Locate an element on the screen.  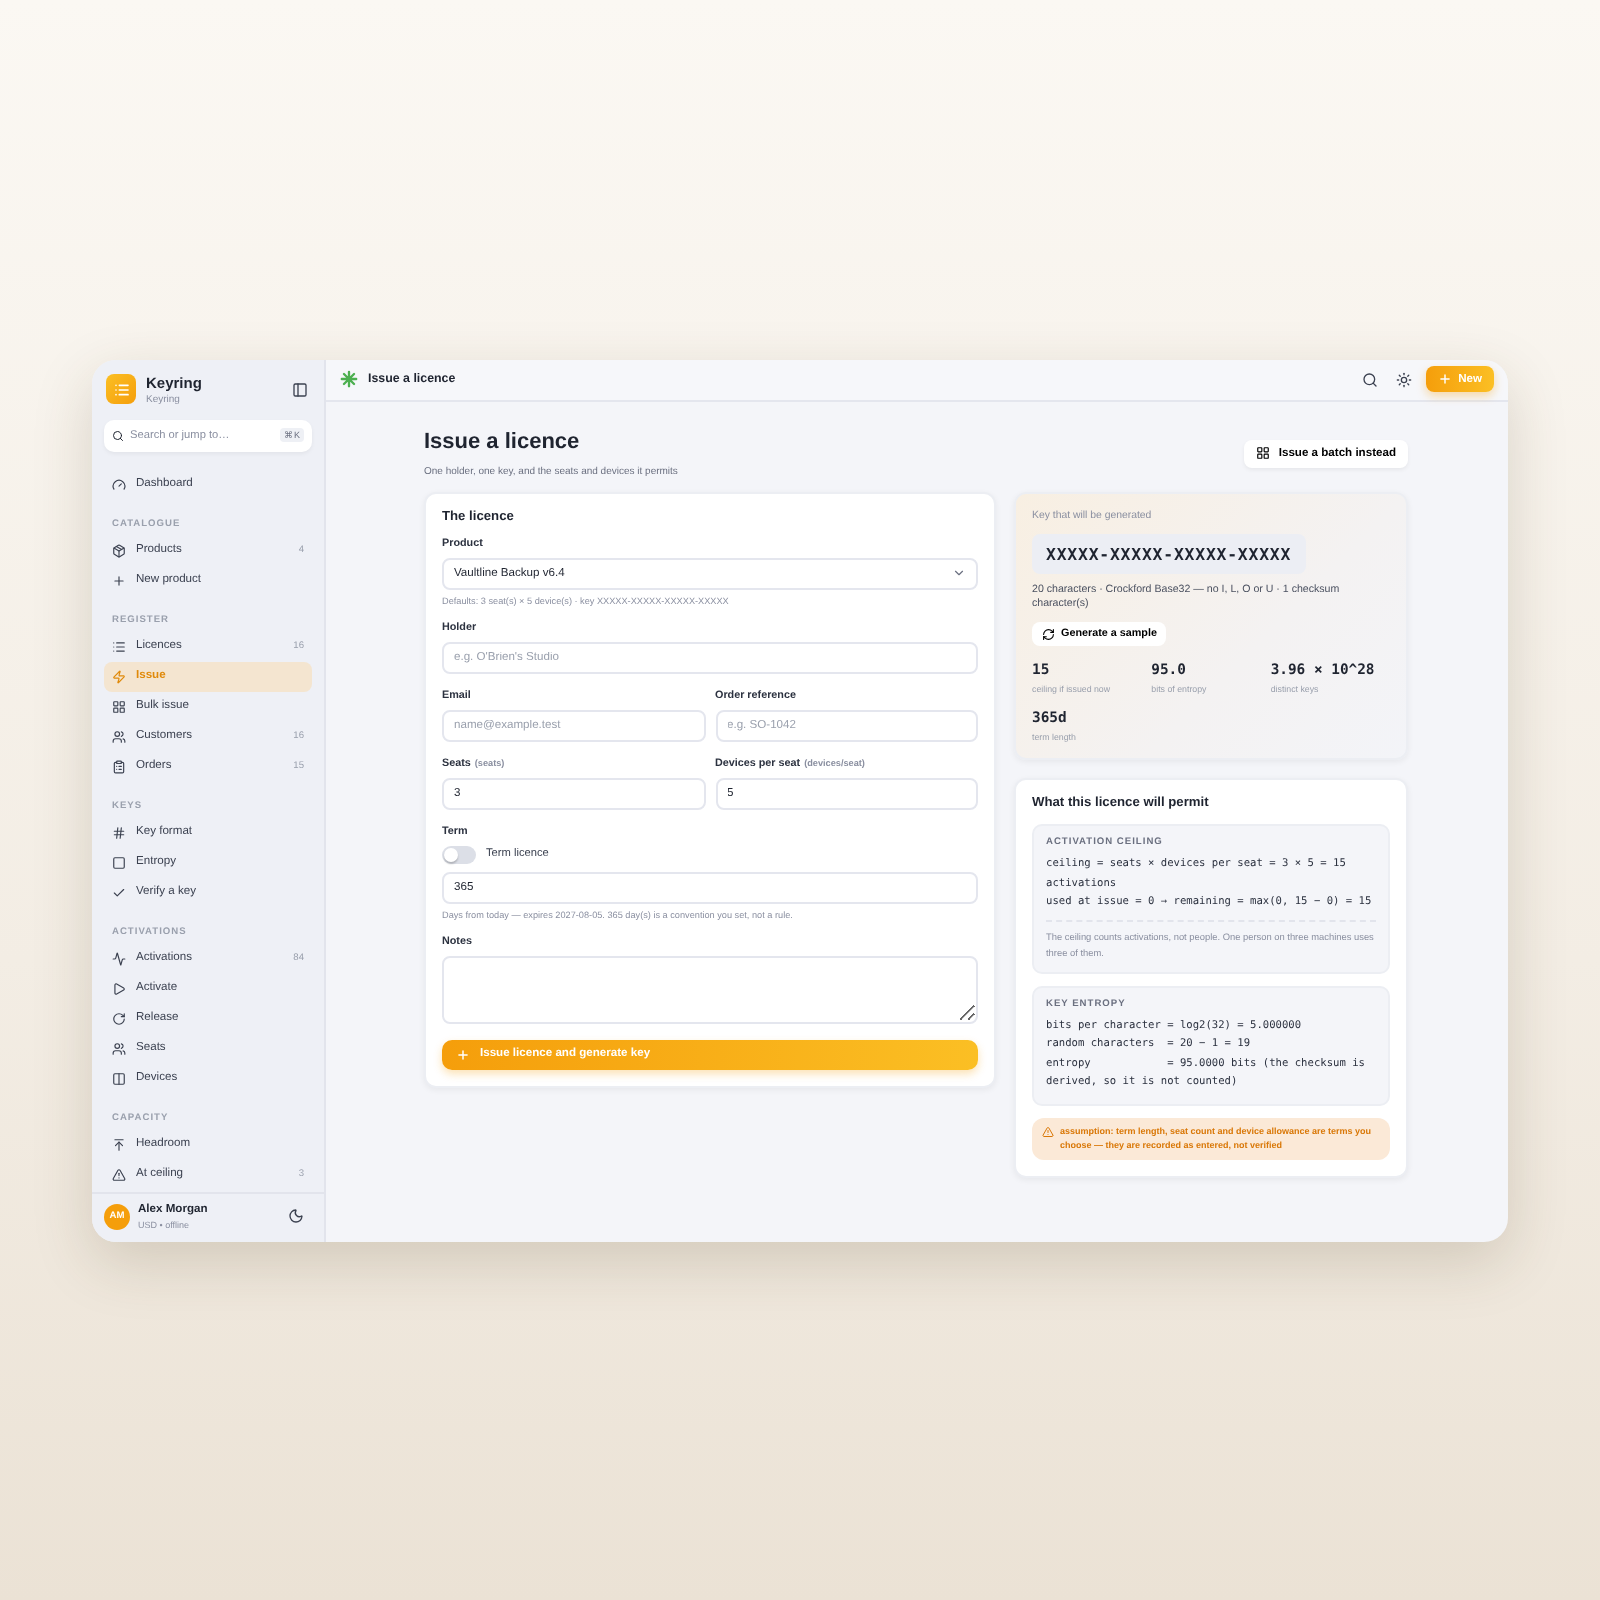
bolt-icon is located at coordinates (119, 676).